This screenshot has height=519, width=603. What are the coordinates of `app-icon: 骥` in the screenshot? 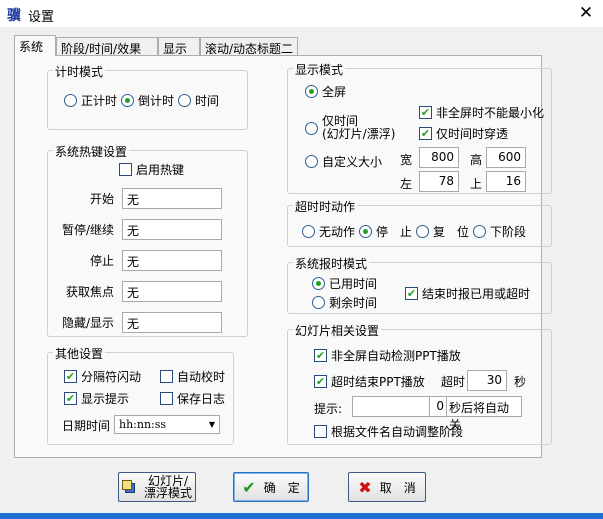 It's located at (14, 16).